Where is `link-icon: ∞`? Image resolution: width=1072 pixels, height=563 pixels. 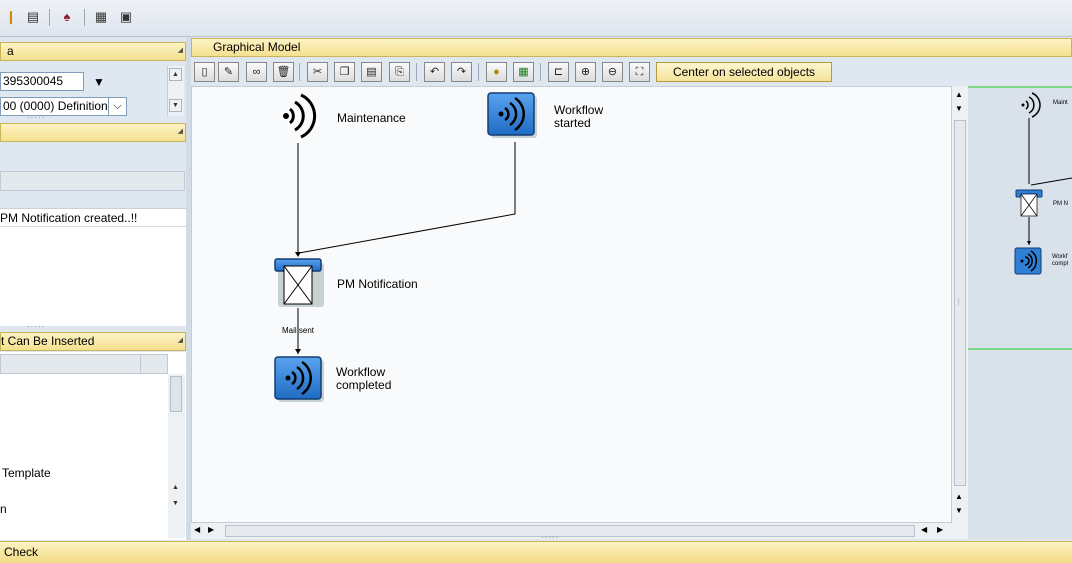 link-icon: ∞ is located at coordinates (256, 72).